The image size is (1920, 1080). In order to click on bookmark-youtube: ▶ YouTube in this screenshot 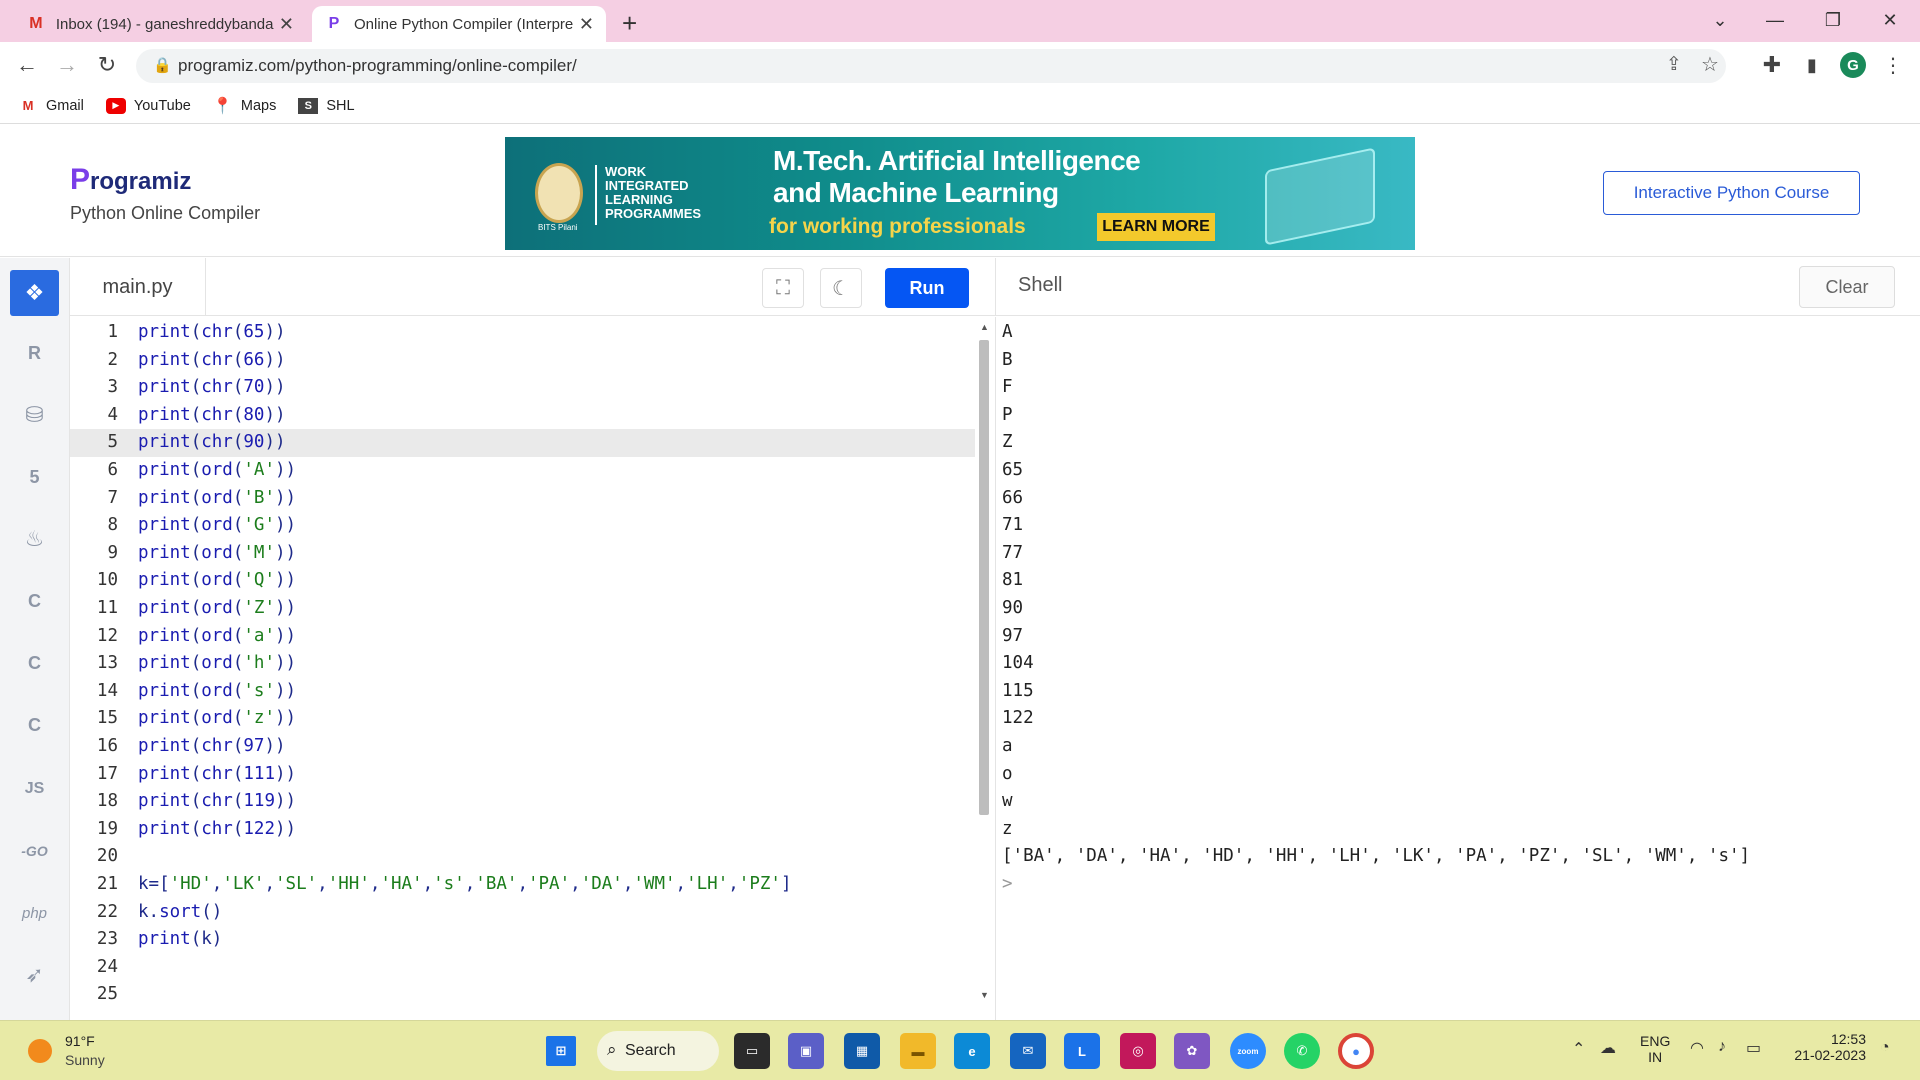, I will do `click(148, 105)`.